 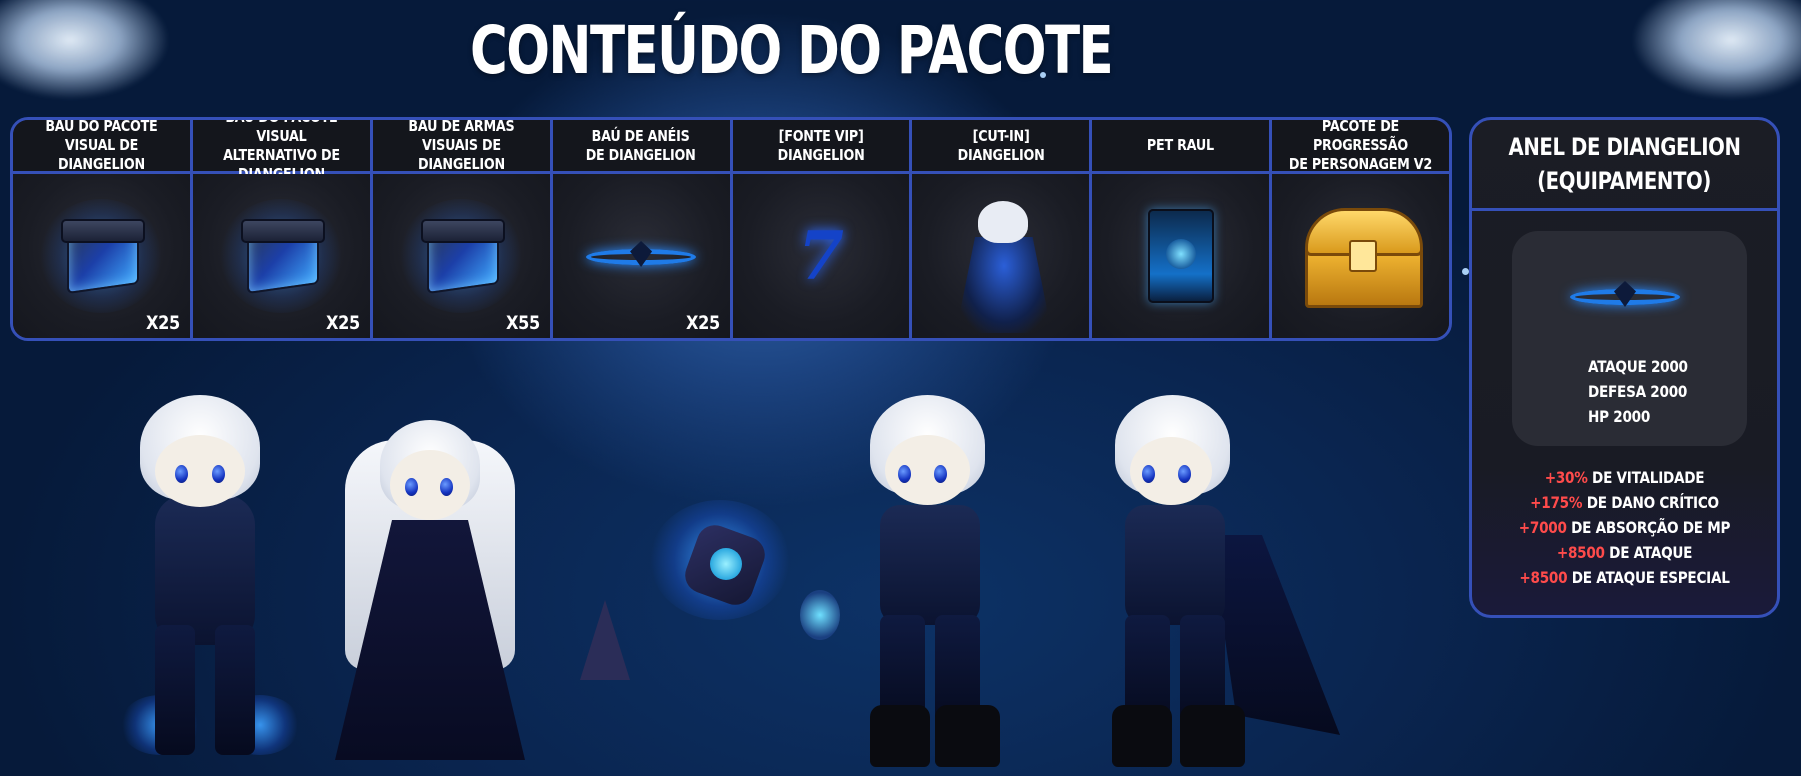 What do you see at coordinates (1624, 577) in the screenshot?
I see `bonus-stat: +8500 DE ATAQUE ESPECIAL` at bounding box center [1624, 577].